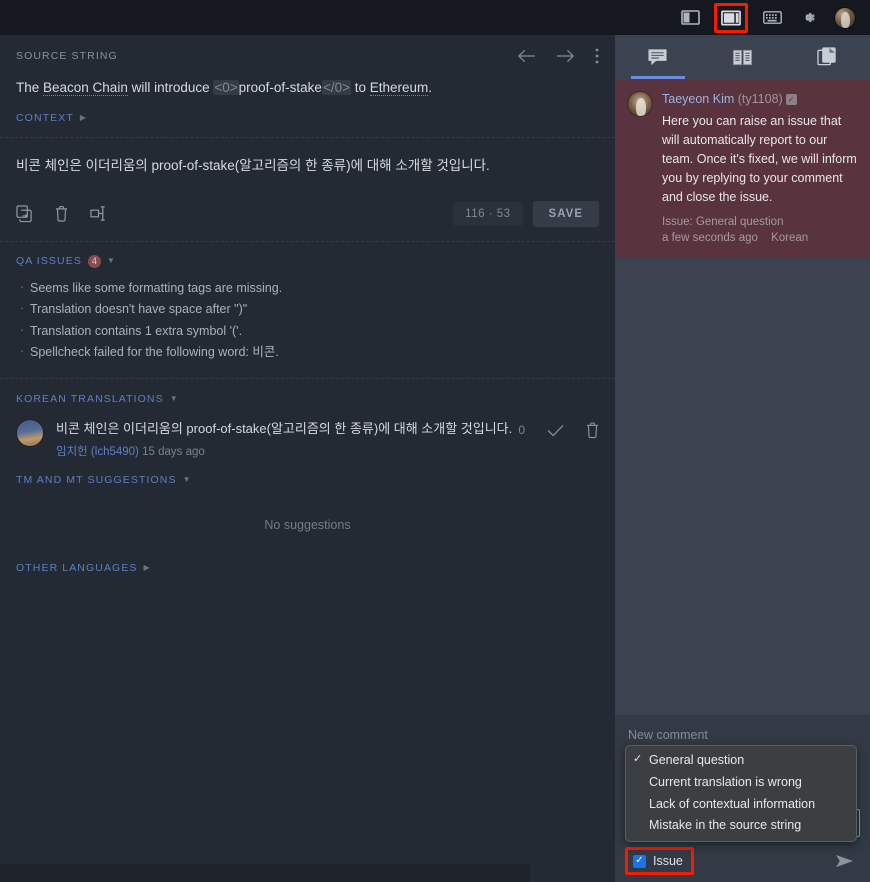 This screenshot has width=870, height=882. I want to click on tm-suggestions-label: TM AND MT SUGGESTIONS, so click(96, 480).